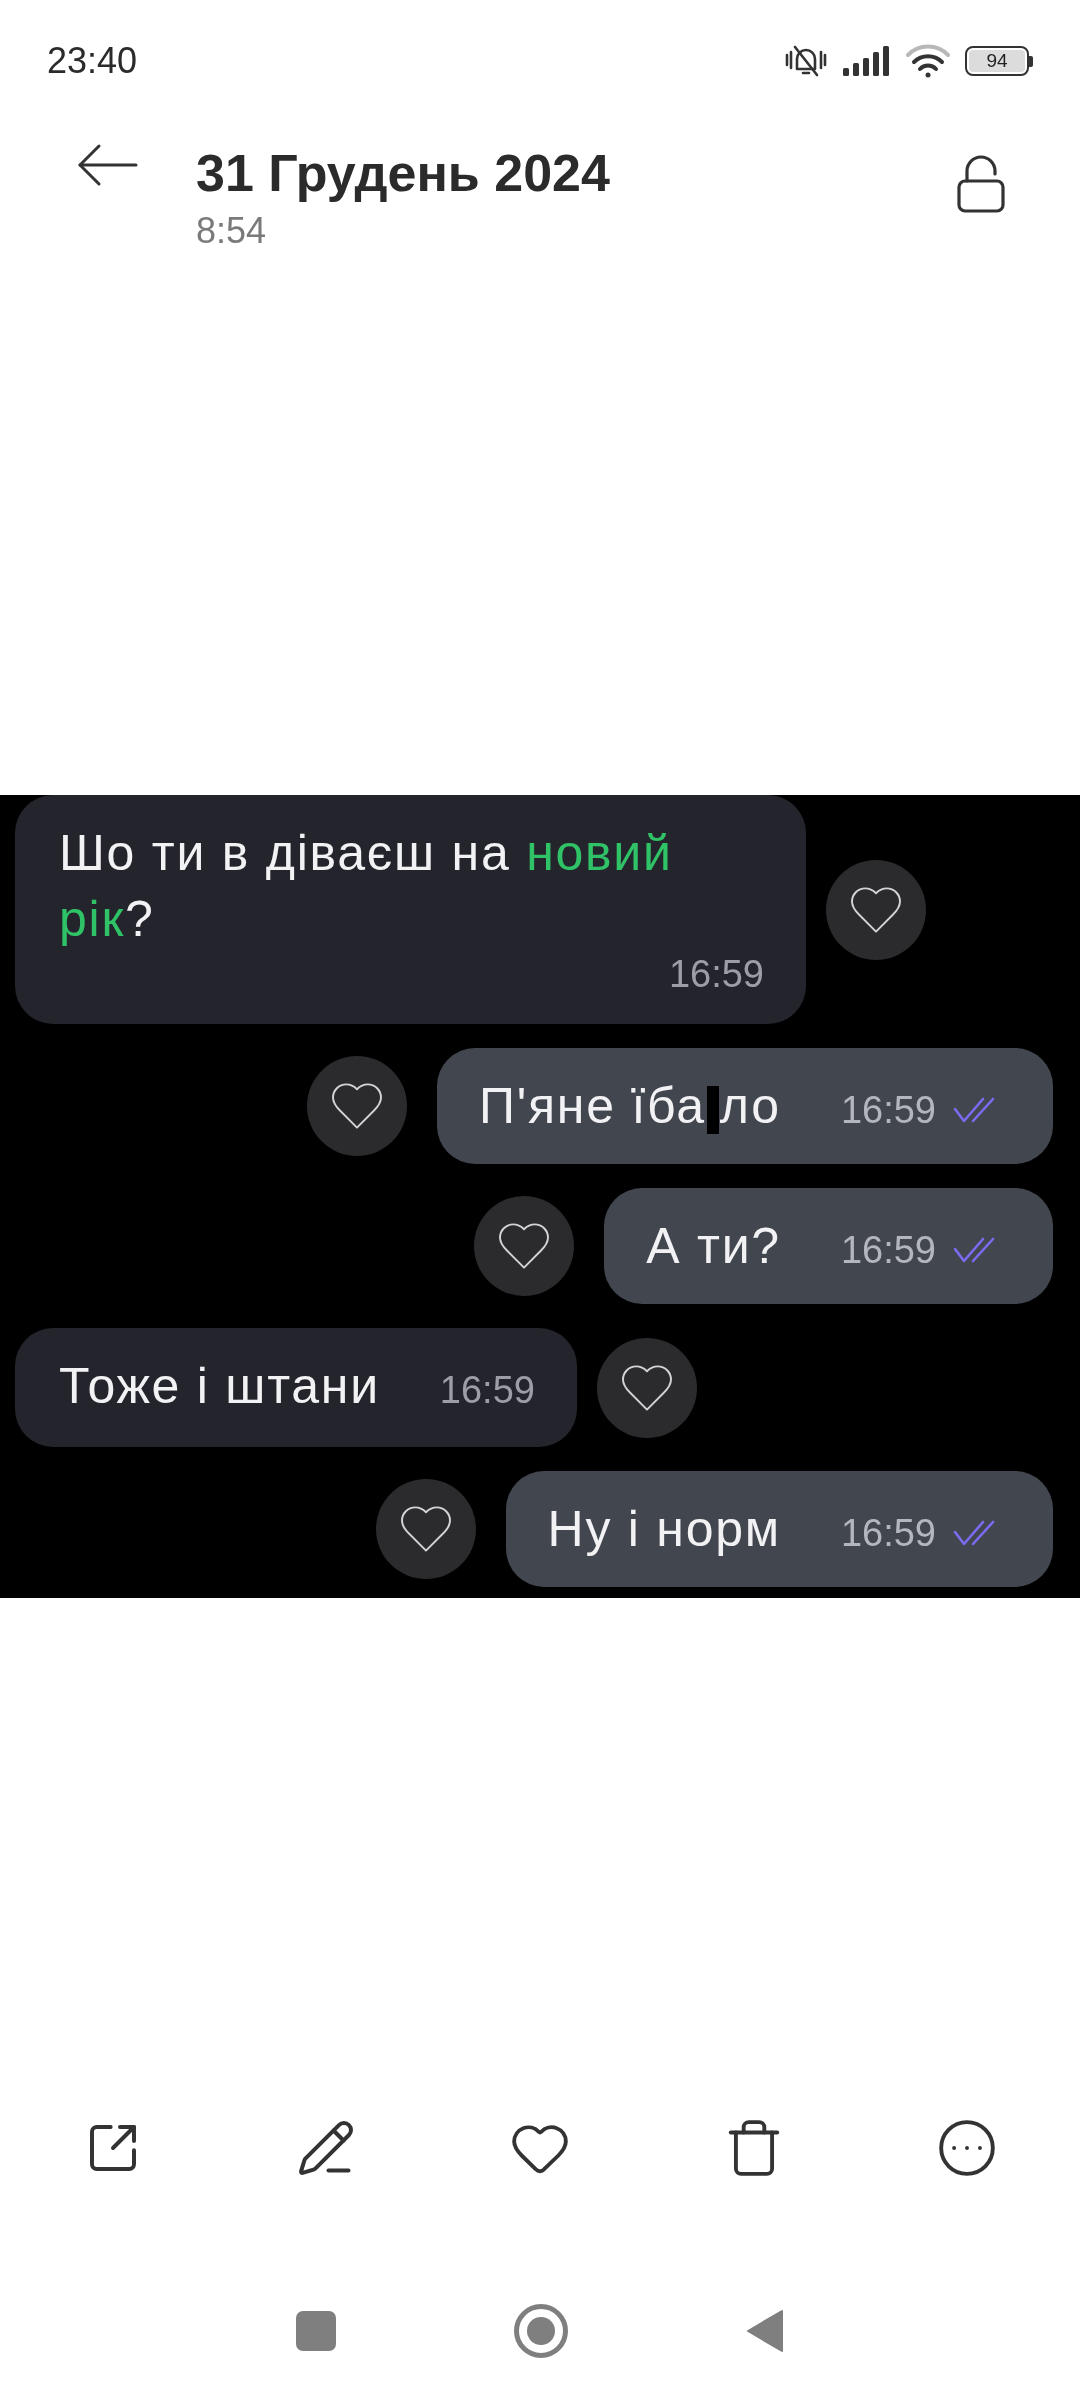  Describe the element at coordinates (630, 1106) in the screenshot. I see `message-text: П'яне їба ло` at that location.